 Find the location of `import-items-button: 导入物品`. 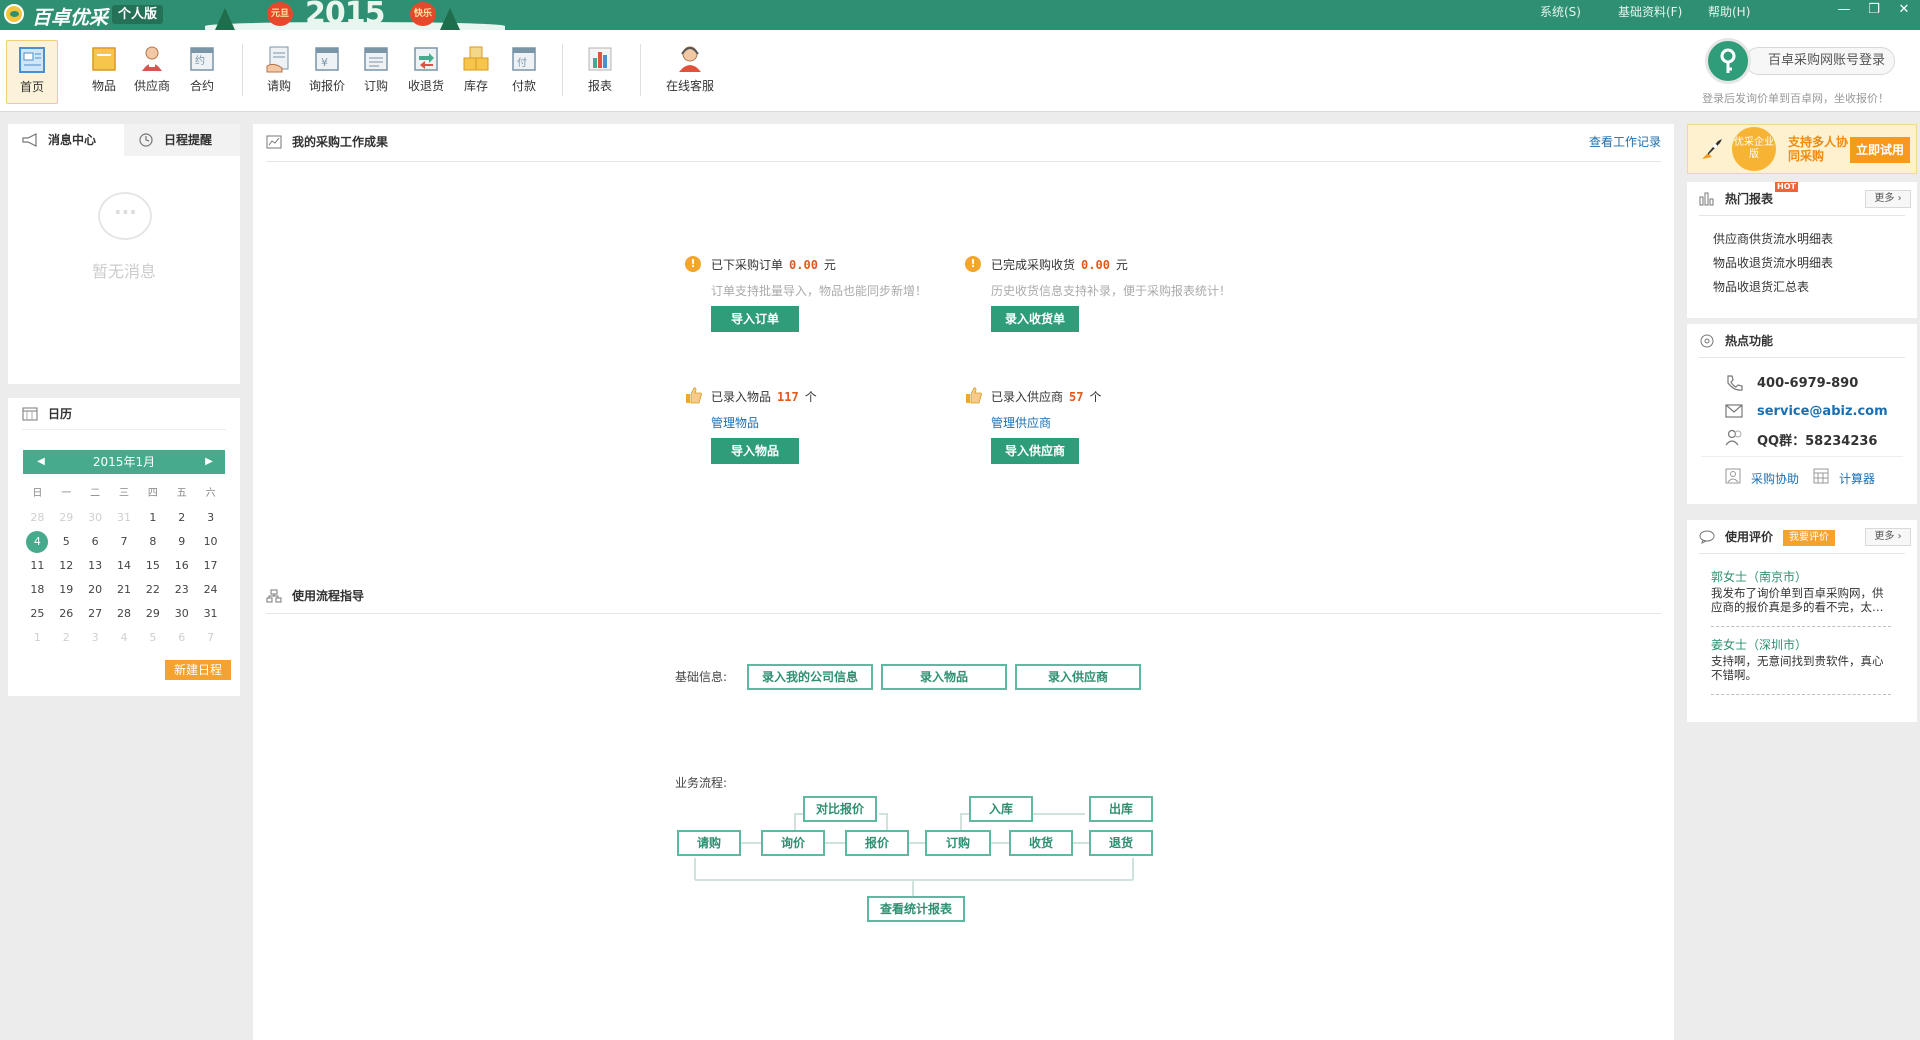

import-items-button: 导入物品 is located at coordinates (755, 451).